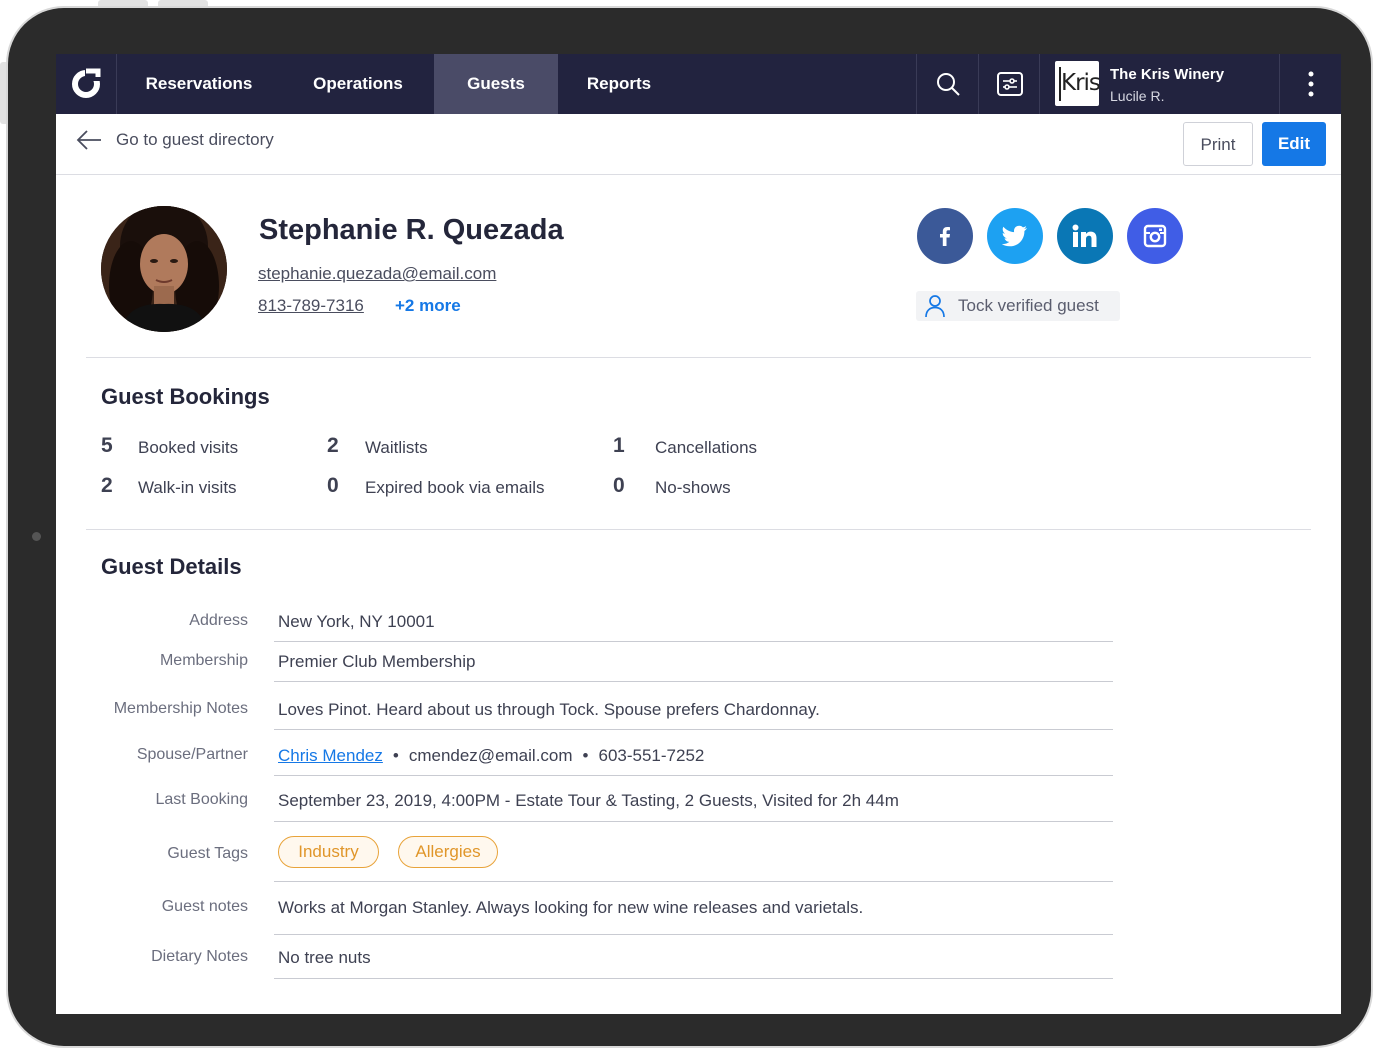  Describe the element at coordinates (455, 487) in the screenshot. I see `stat-label: Expired book via emails` at that location.